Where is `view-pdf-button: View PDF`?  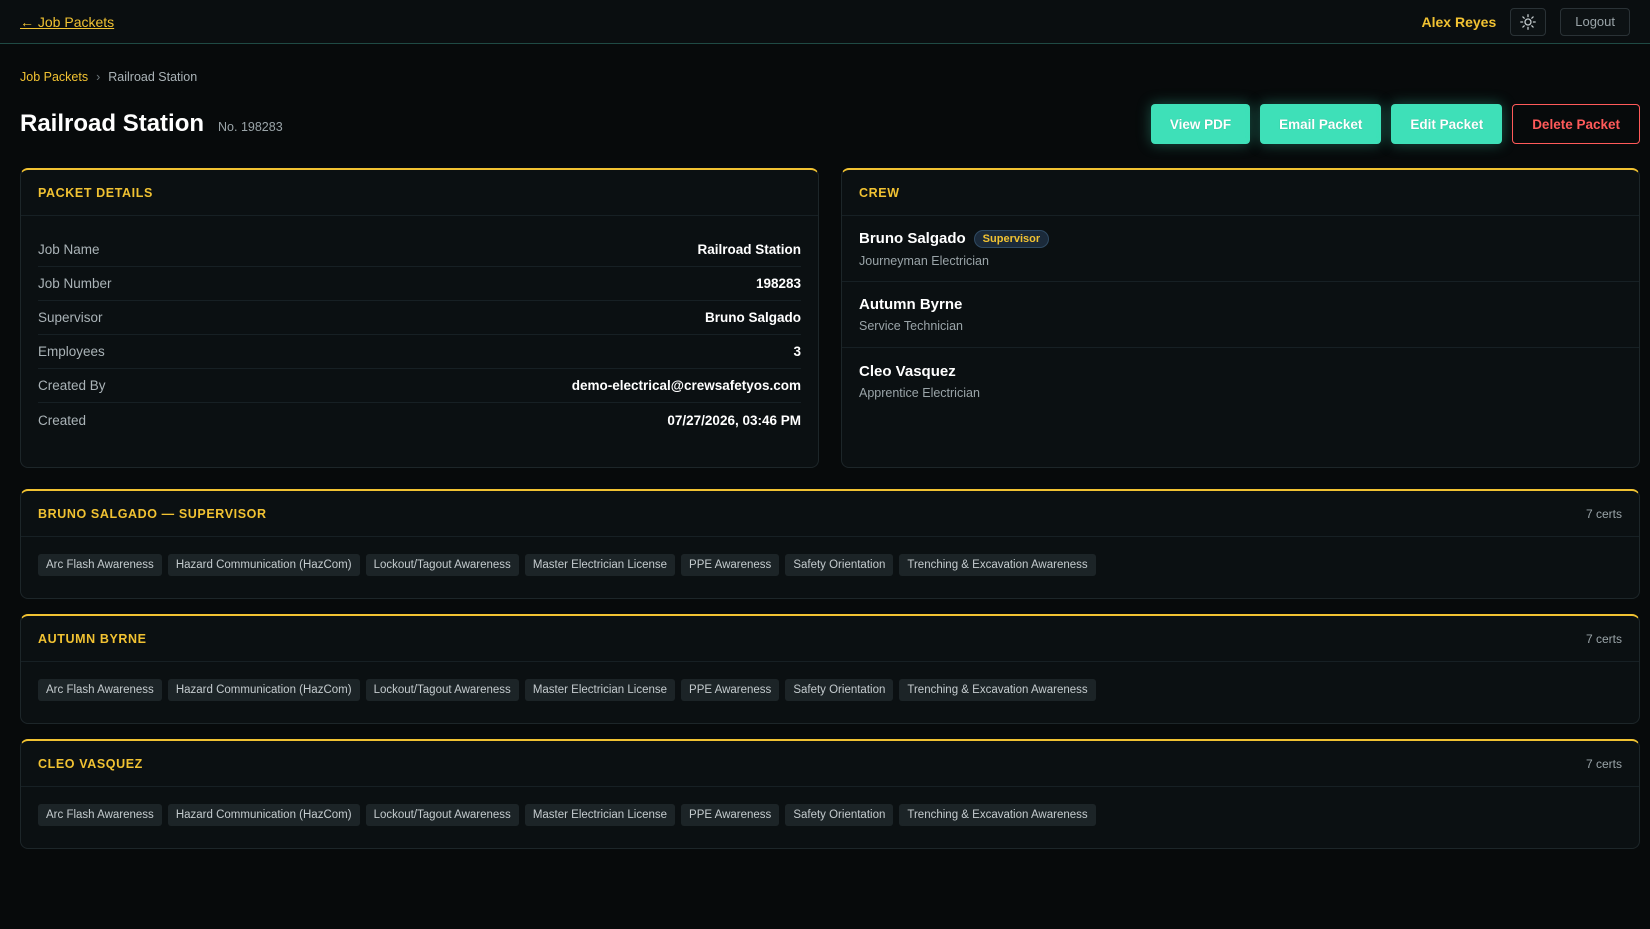 view-pdf-button: View PDF is located at coordinates (1200, 124).